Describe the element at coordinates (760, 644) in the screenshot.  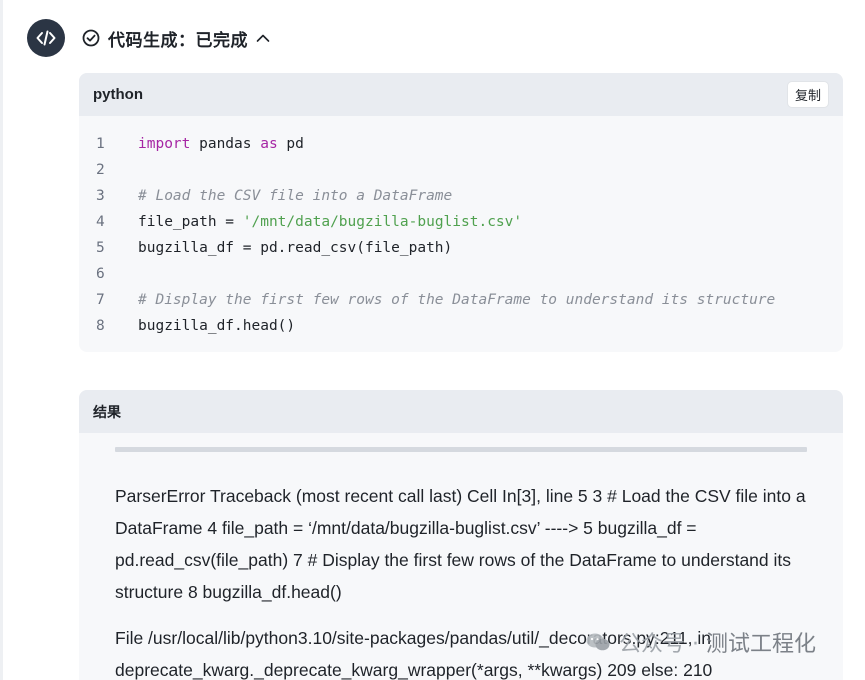
I see `watermark-name: 测试工程化` at that location.